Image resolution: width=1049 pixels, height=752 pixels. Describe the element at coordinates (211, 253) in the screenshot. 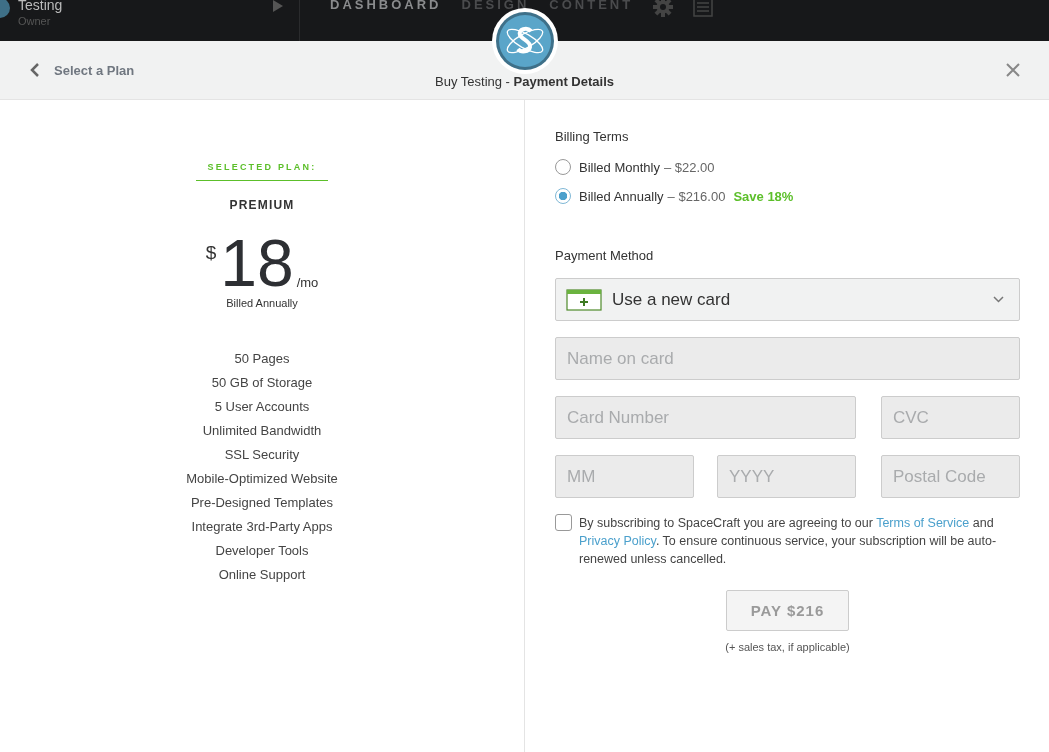

I see `currency-symbol: $` at that location.